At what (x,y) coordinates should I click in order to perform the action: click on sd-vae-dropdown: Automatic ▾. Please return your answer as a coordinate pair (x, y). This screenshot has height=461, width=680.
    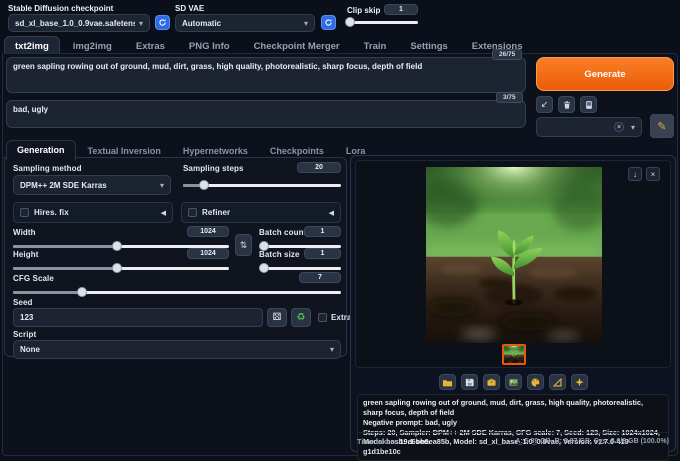
    Looking at the image, I should click on (245, 23).